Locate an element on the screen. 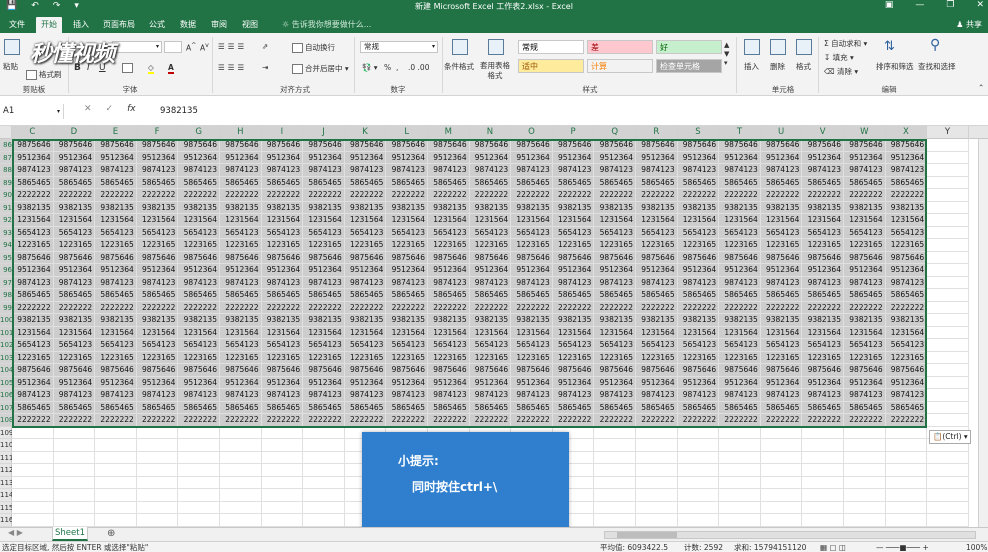 Image resolution: width=988 pixels, height=552 pixels. percent-button: % is located at coordinates (387, 67).